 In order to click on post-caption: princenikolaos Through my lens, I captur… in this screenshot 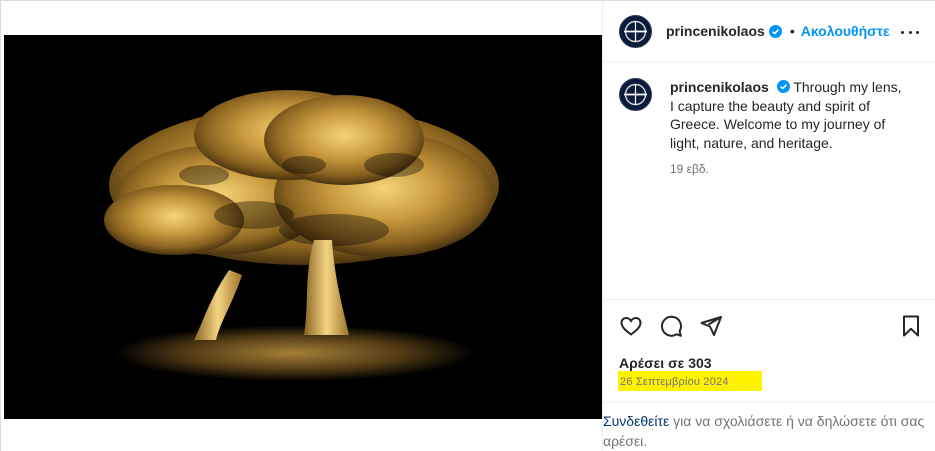, I will do `click(769, 128)`.